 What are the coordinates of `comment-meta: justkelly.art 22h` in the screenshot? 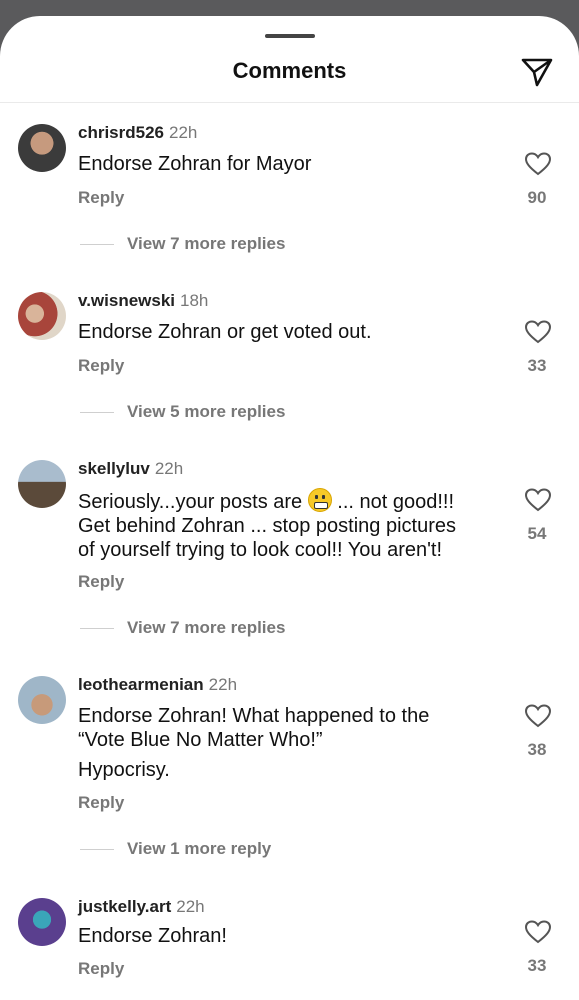 It's located at (141, 907).